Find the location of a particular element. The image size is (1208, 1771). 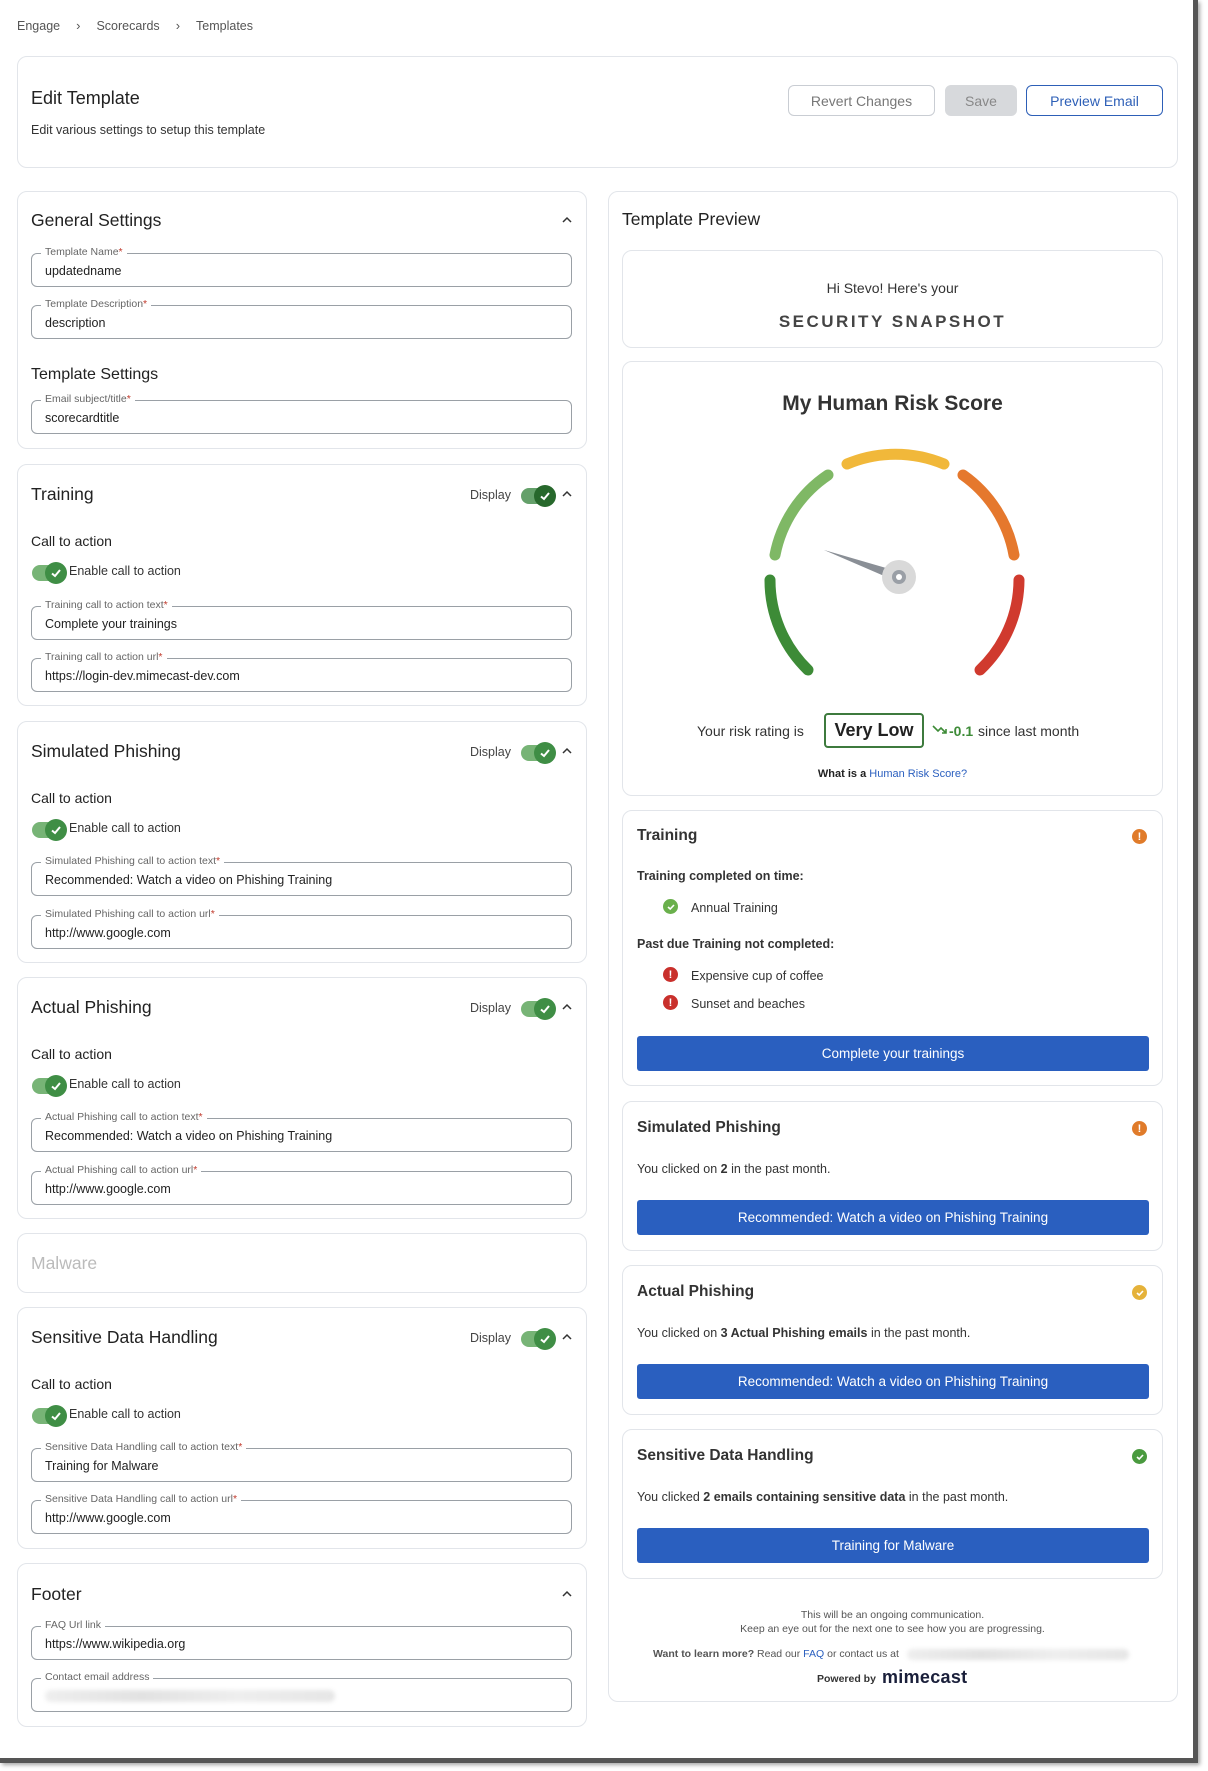

human-risk-score-link: Human Risk Score? is located at coordinates (918, 774).